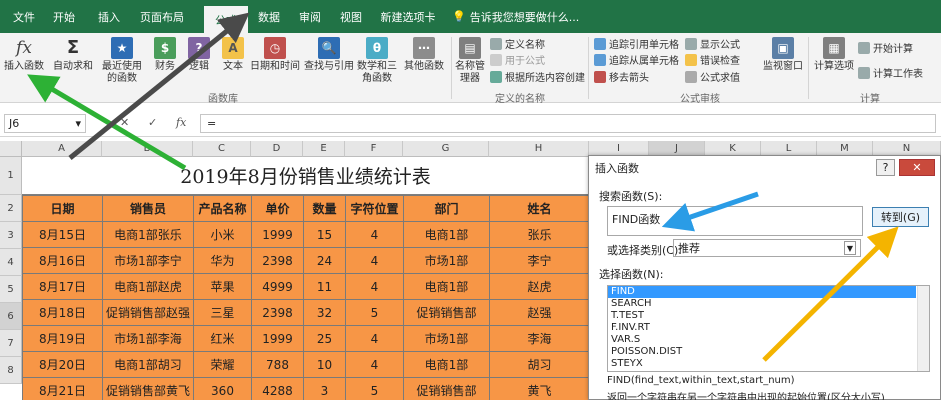 The image size is (941, 400). What do you see at coordinates (710, 211) in the screenshot?
I see `blue-arrow` at bounding box center [710, 211].